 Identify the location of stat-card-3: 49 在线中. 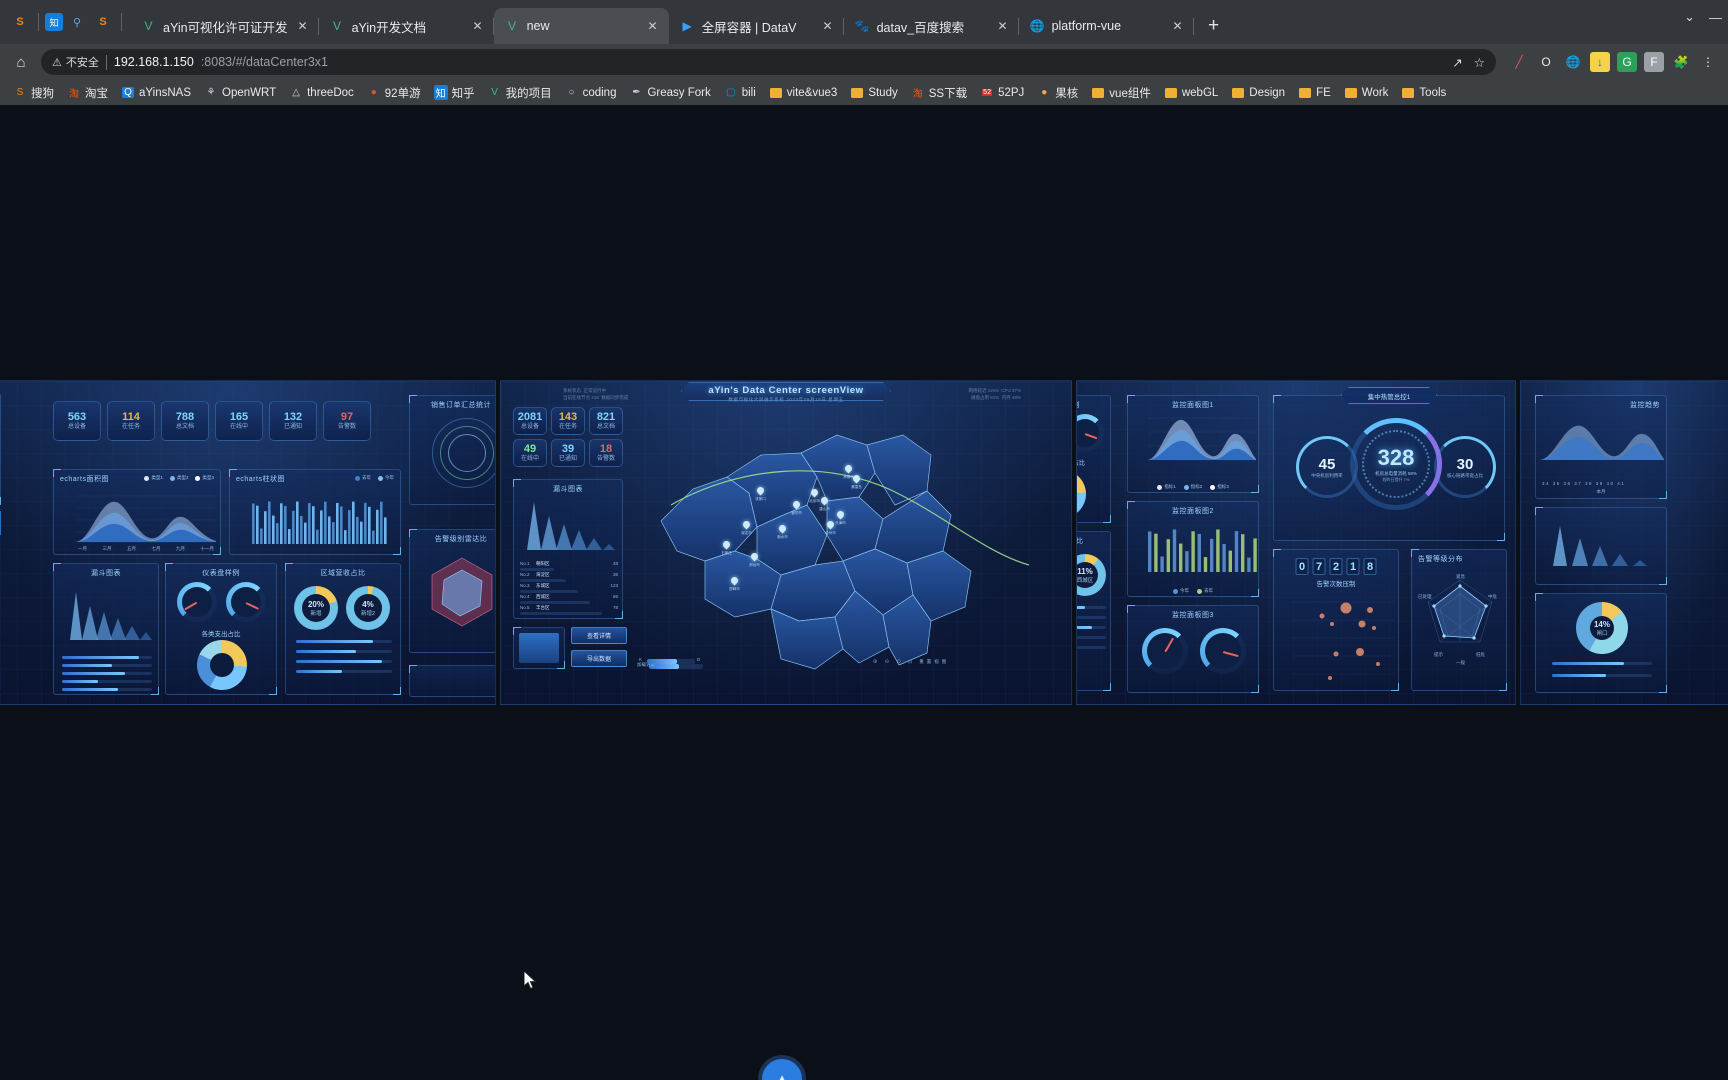
(530, 453).